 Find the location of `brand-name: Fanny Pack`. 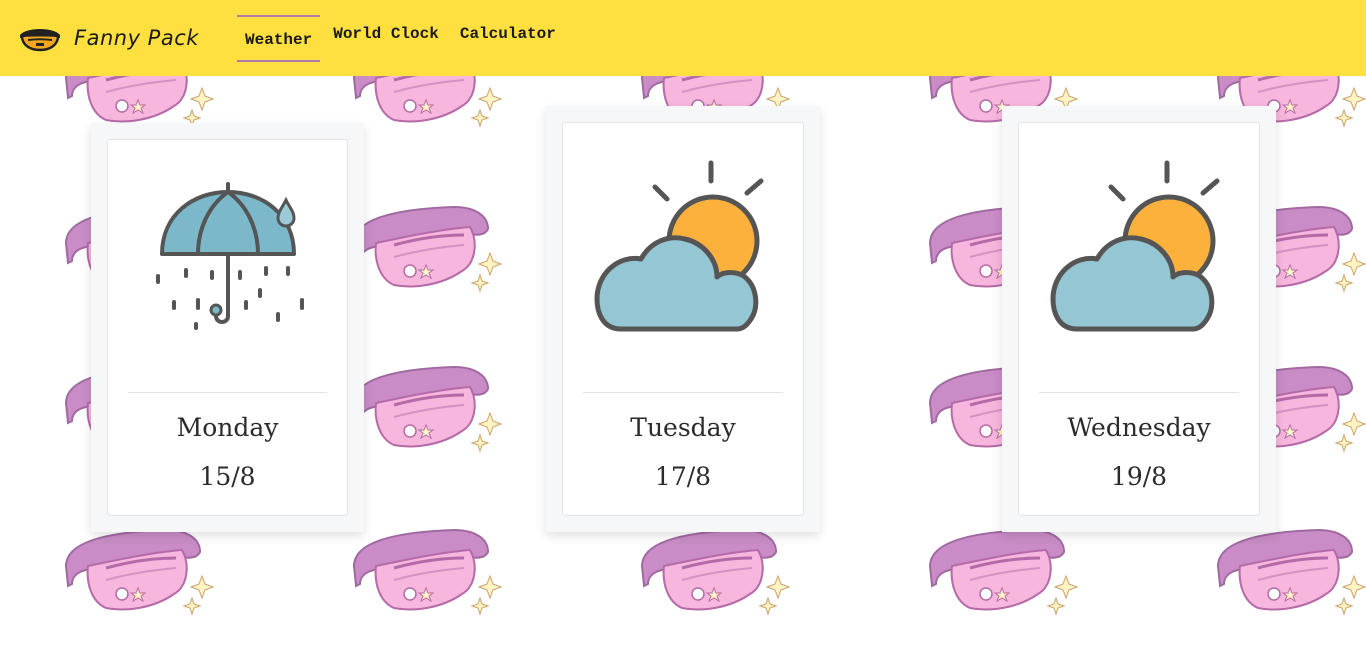

brand-name: Fanny Pack is located at coordinates (136, 38).